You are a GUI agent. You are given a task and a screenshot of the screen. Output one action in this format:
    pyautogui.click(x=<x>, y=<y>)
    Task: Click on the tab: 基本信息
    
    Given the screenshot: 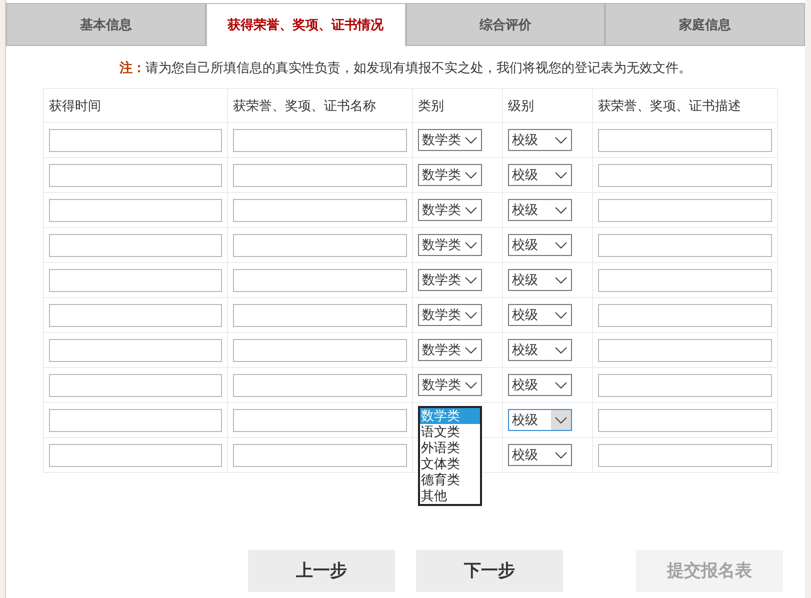 What is the action you would take?
    pyautogui.click(x=106, y=24)
    